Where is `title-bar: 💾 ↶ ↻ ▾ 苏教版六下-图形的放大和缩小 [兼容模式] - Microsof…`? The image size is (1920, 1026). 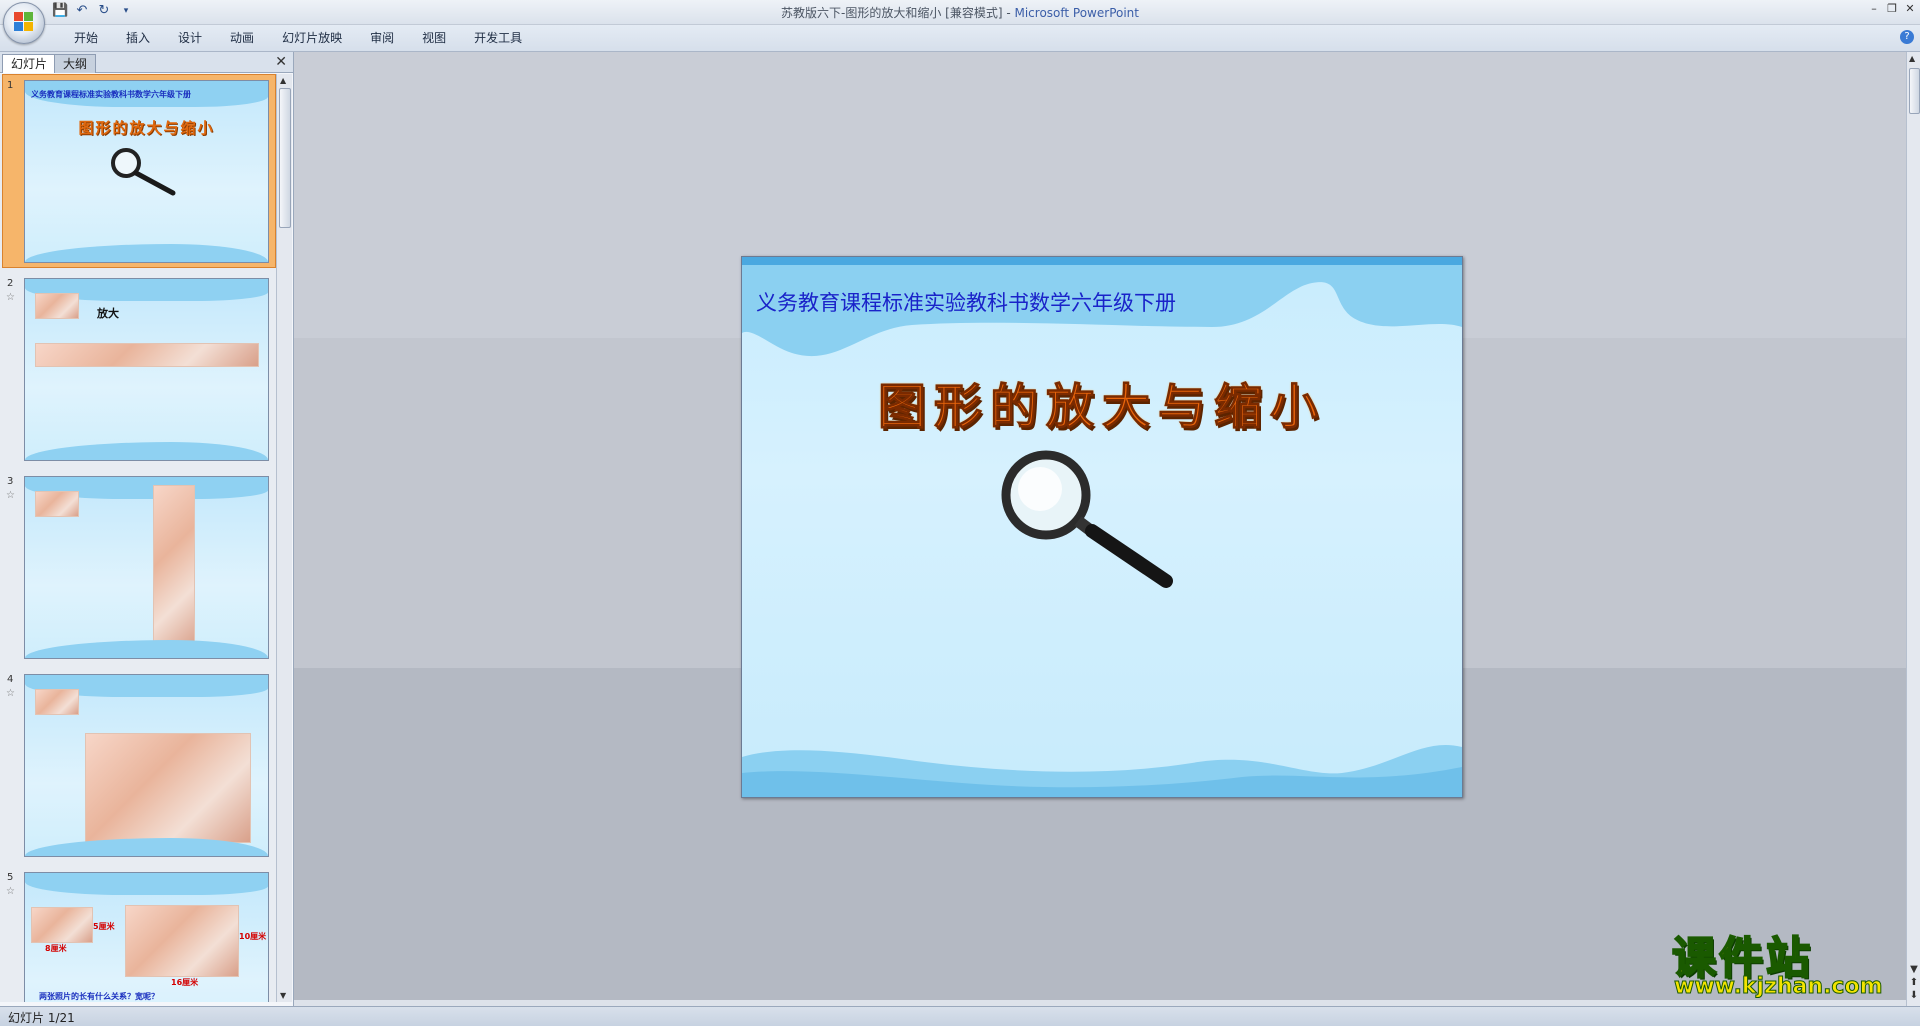
title-bar: 💾 ↶ ↻ ▾ 苏教版六下-图形的放大和缩小 [兼容模式] - Microsof… is located at coordinates (960, 12).